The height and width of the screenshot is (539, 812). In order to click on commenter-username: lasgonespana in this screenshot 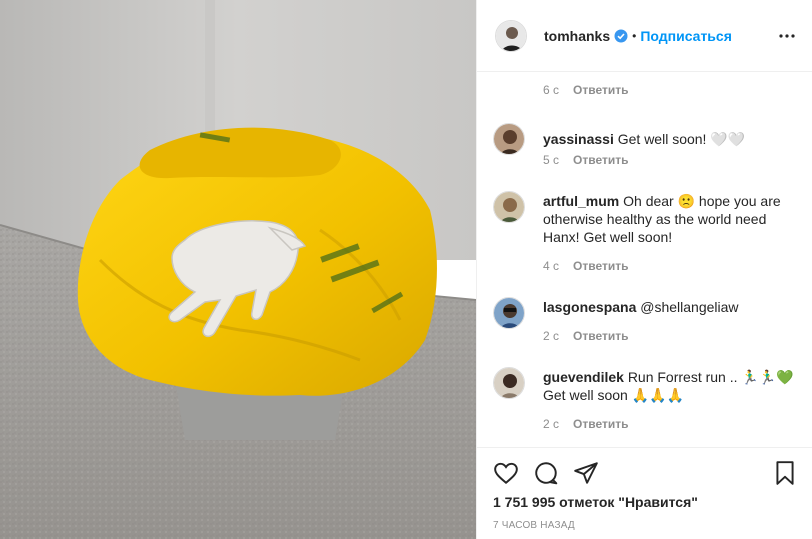, I will do `click(589, 307)`.